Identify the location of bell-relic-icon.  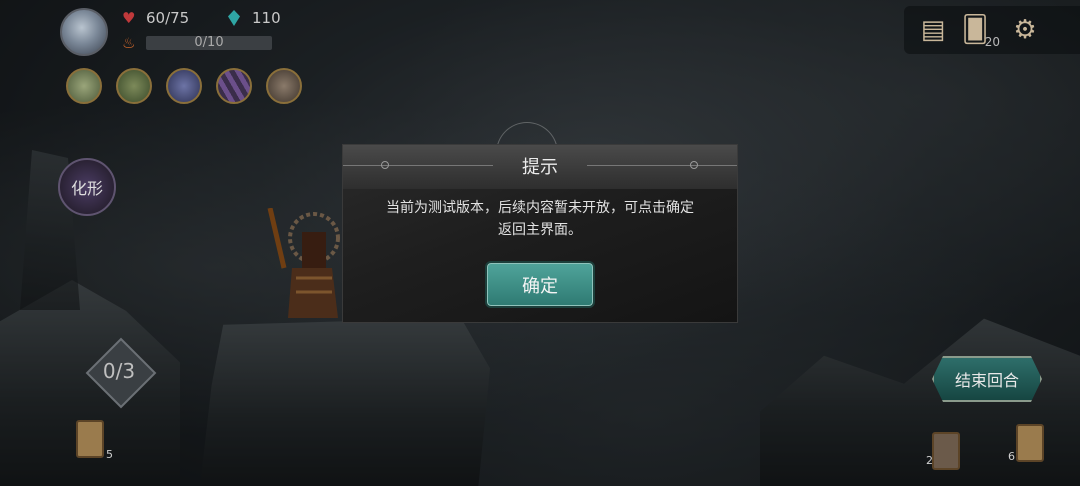
(284, 86).